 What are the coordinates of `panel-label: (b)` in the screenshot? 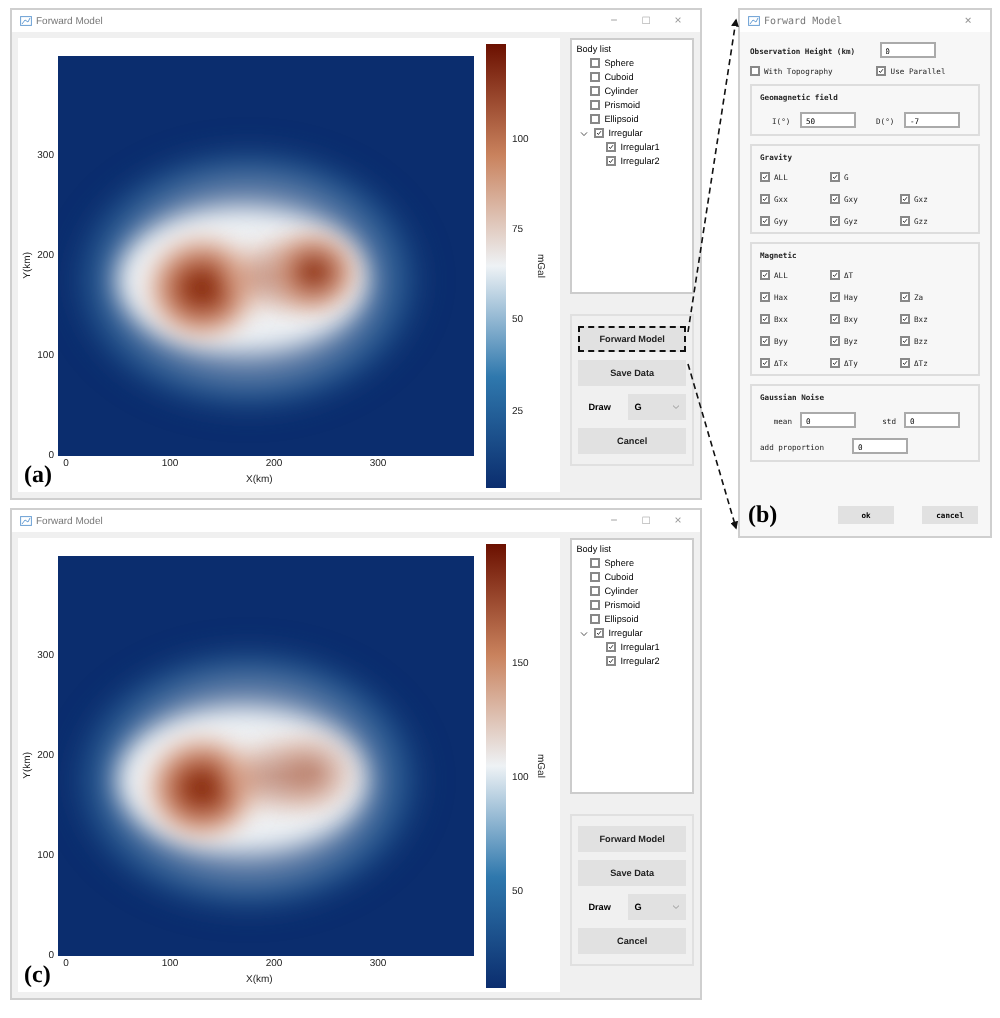 It's located at (763, 515).